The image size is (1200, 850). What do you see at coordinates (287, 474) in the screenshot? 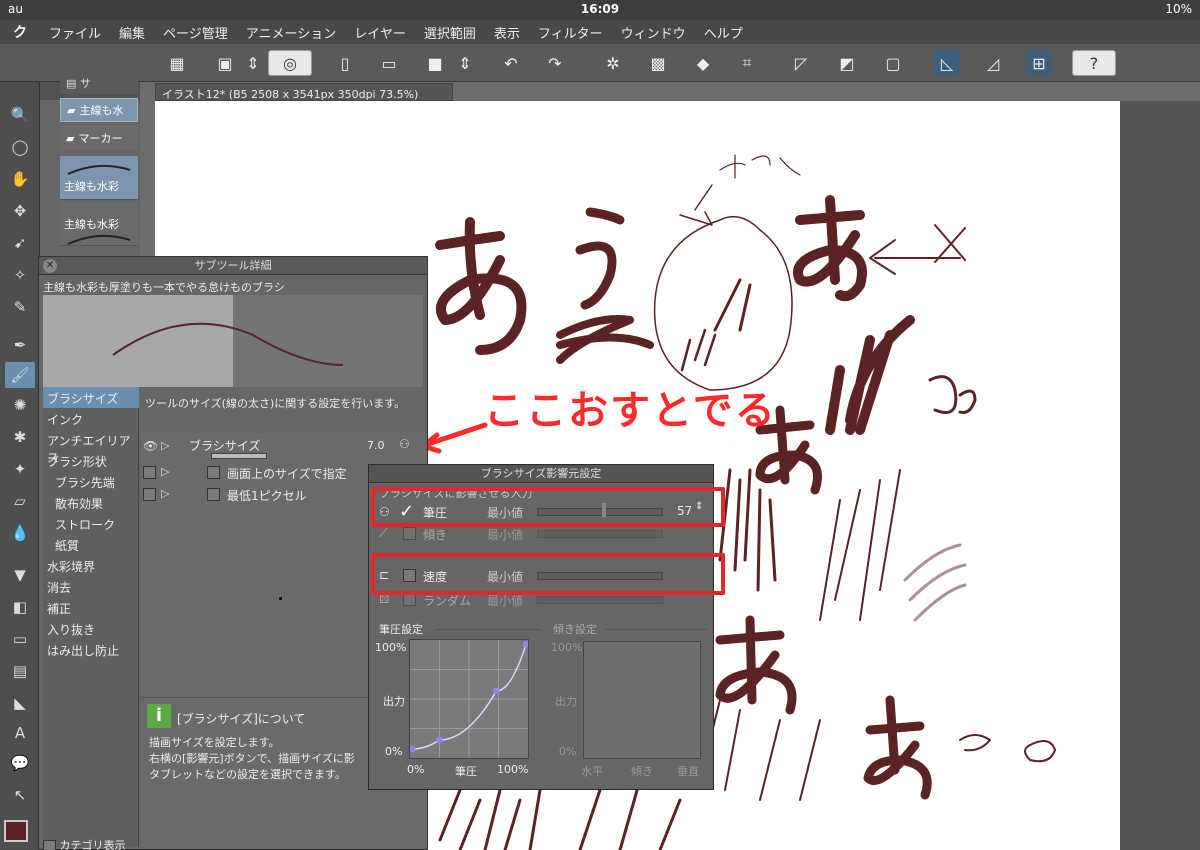
I see `on-screen-size-label: 画面上のサイズで指定` at bounding box center [287, 474].